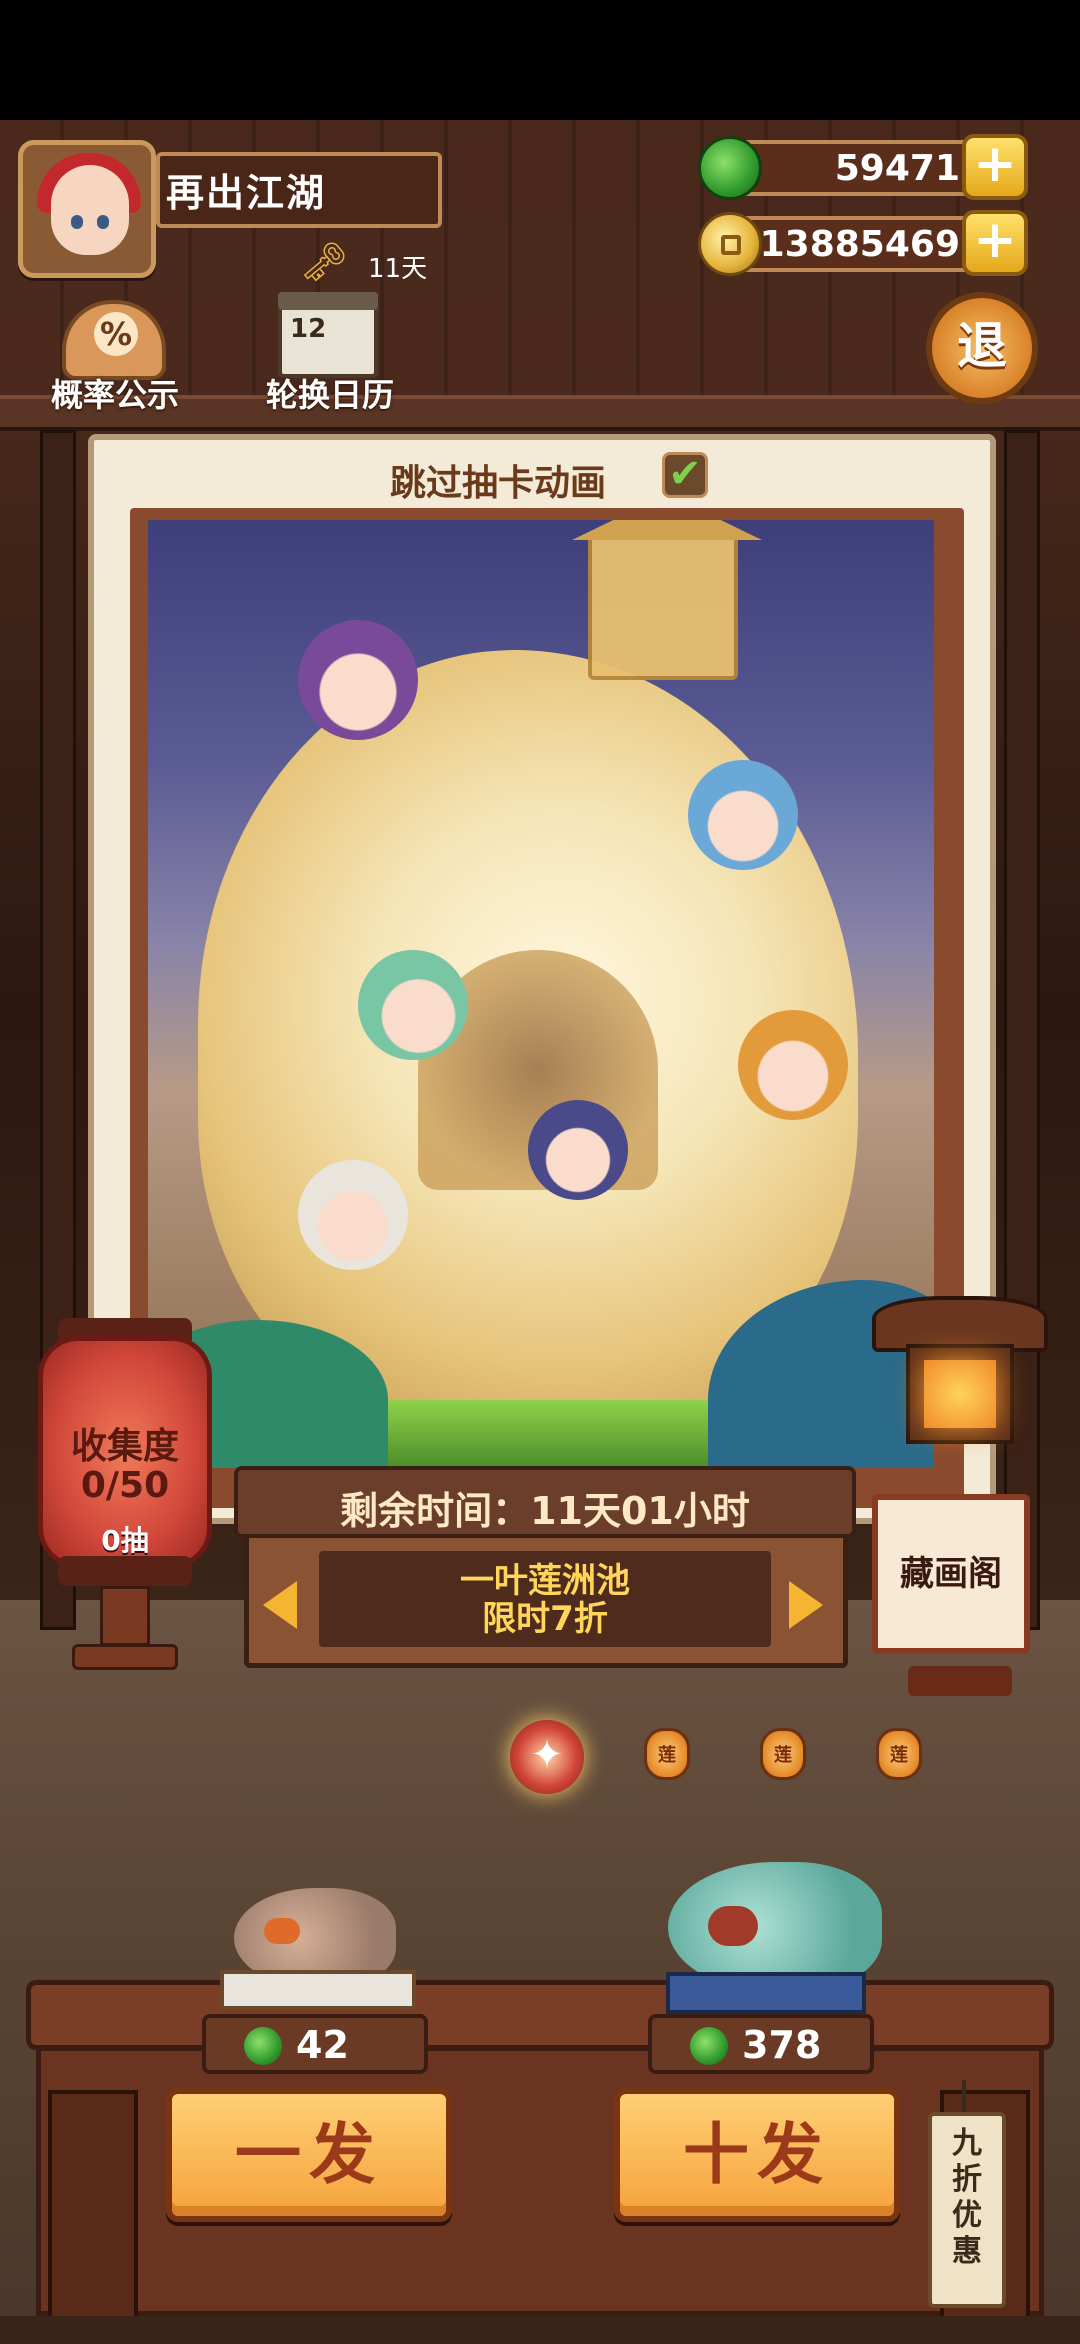  I want to click on ten-pull-button: 十发, so click(757, 2155).